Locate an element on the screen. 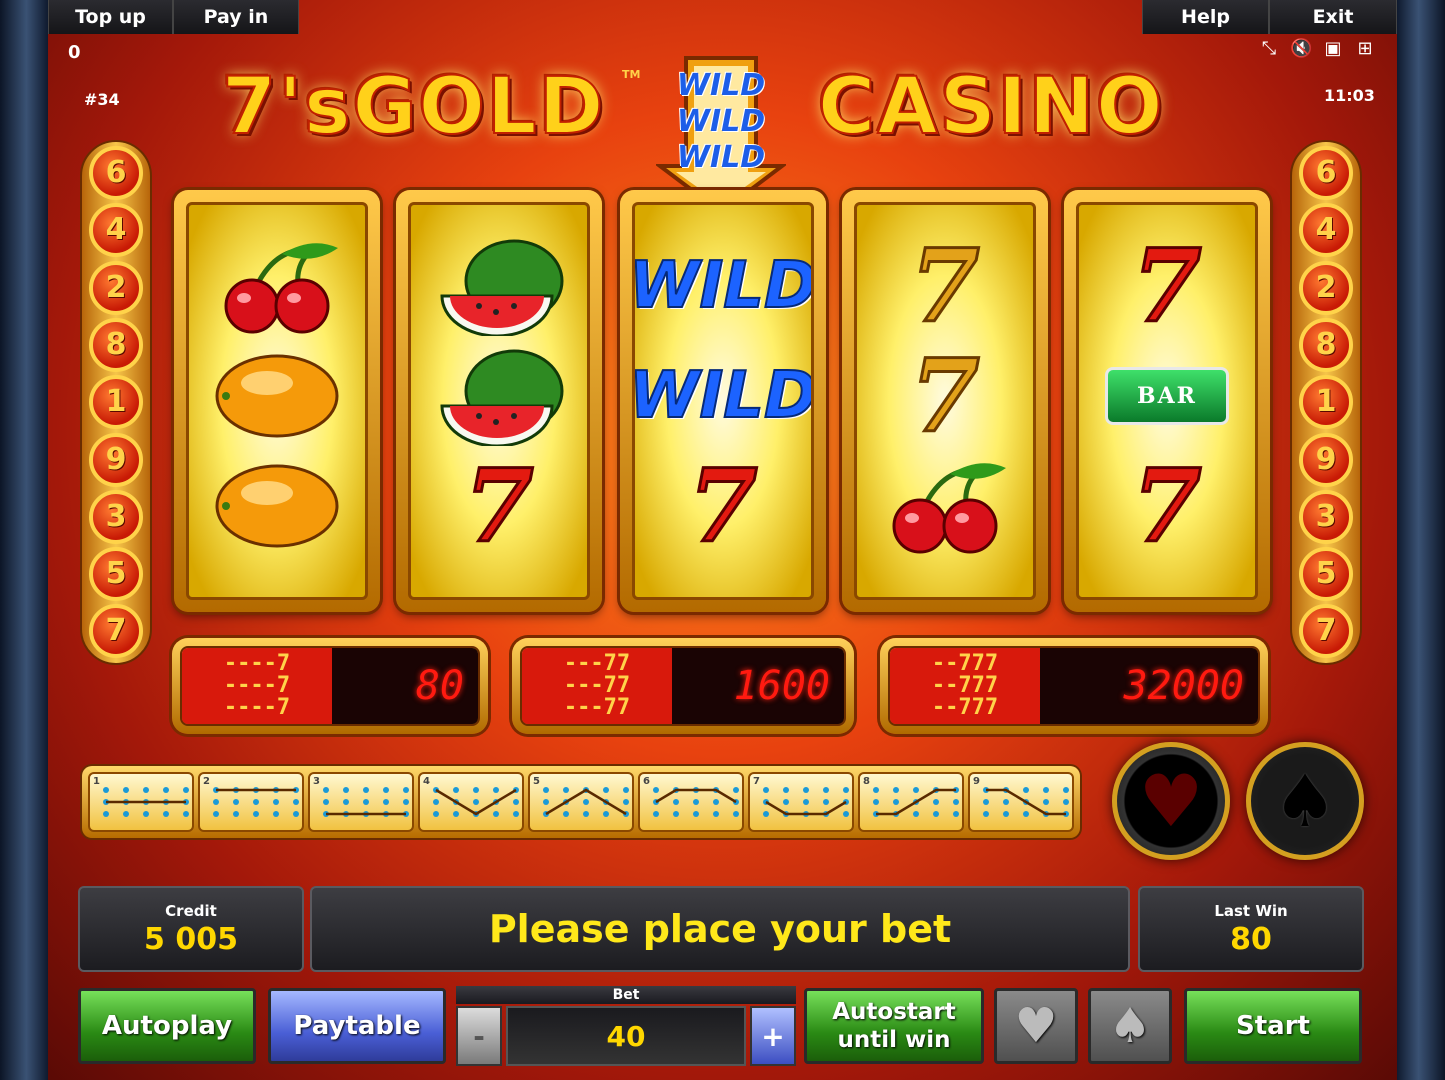 The width and height of the screenshot is (1445, 1080). gamble-red-disabled-button: ♥ is located at coordinates (1036, 1026).